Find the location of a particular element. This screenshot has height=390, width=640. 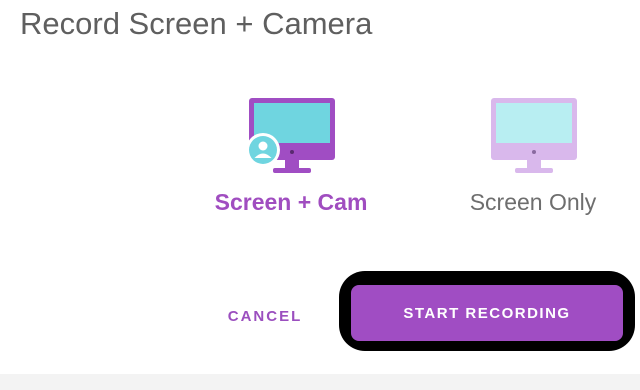

cancel-button: CANCEL is located at coordinates (265, 316).